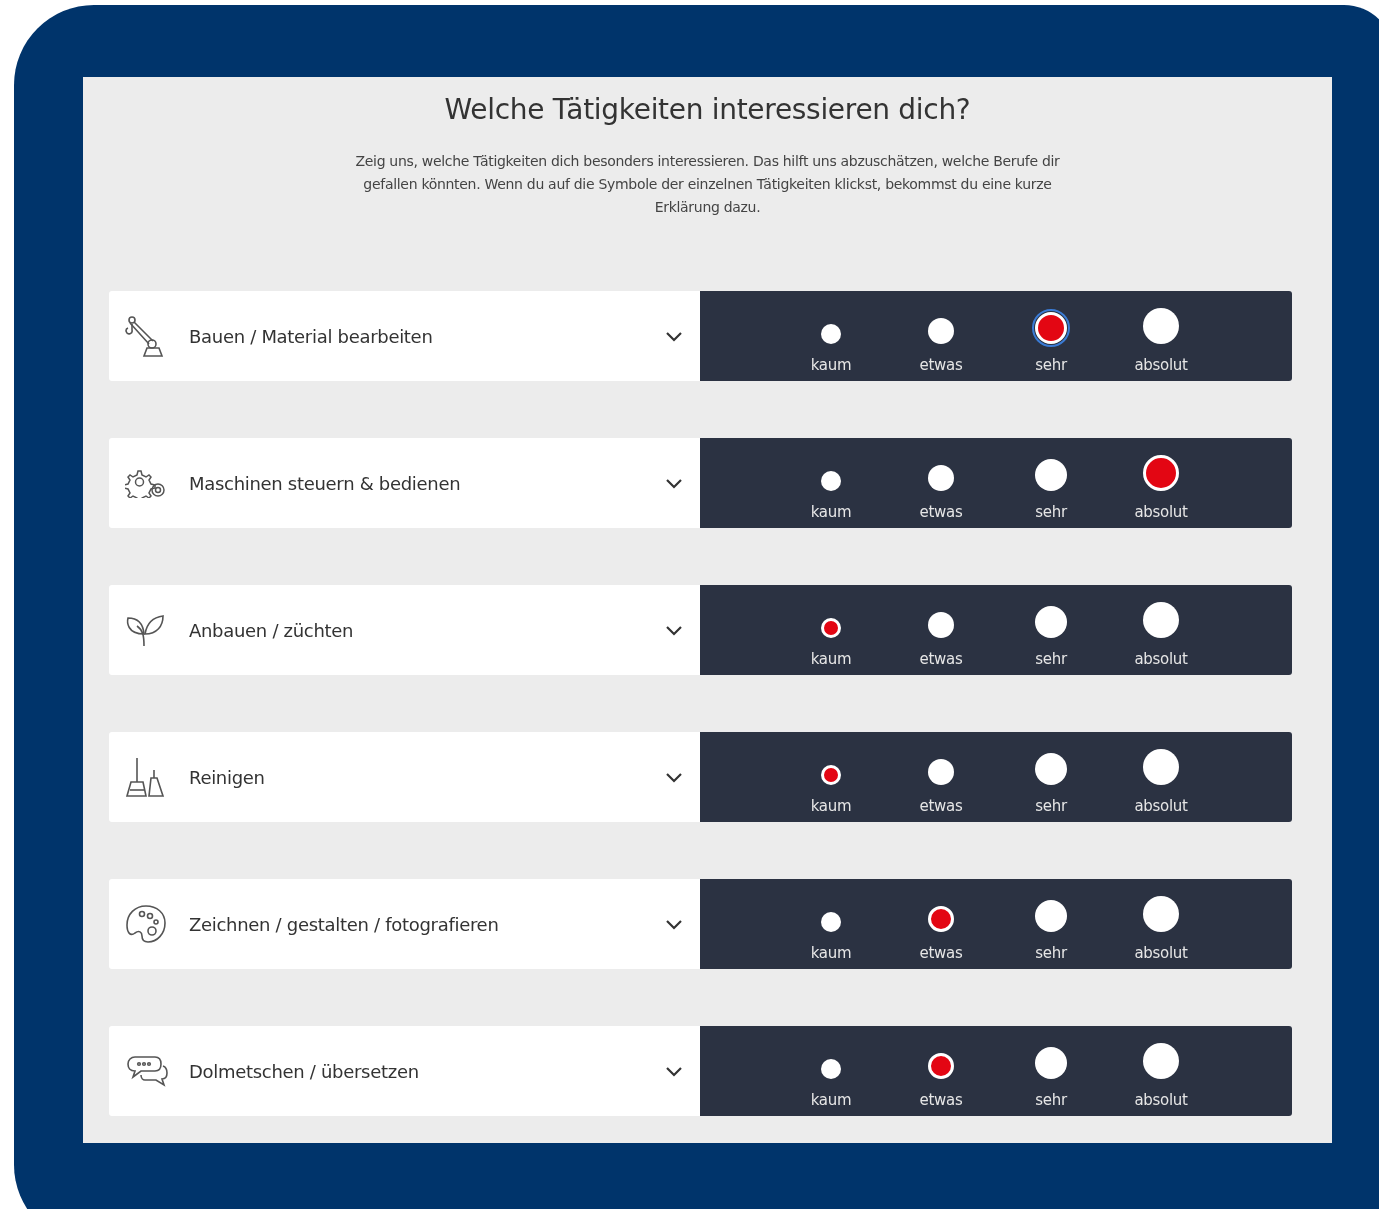 Image resolution: width=1379 pixels, height=1209 pixels. I want to click on page-title: Welche Tätigkeiten interessieren dich?, so click(707, 109).